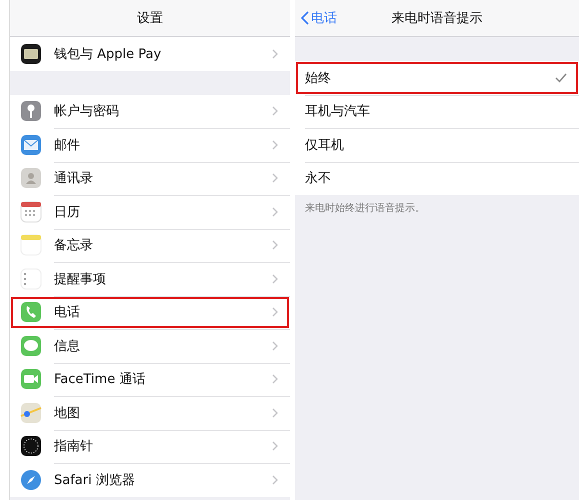 Image resolution: width=579 pixels, height=500 pixels. I want to click on back-chevron-icon, so click(305, 18).